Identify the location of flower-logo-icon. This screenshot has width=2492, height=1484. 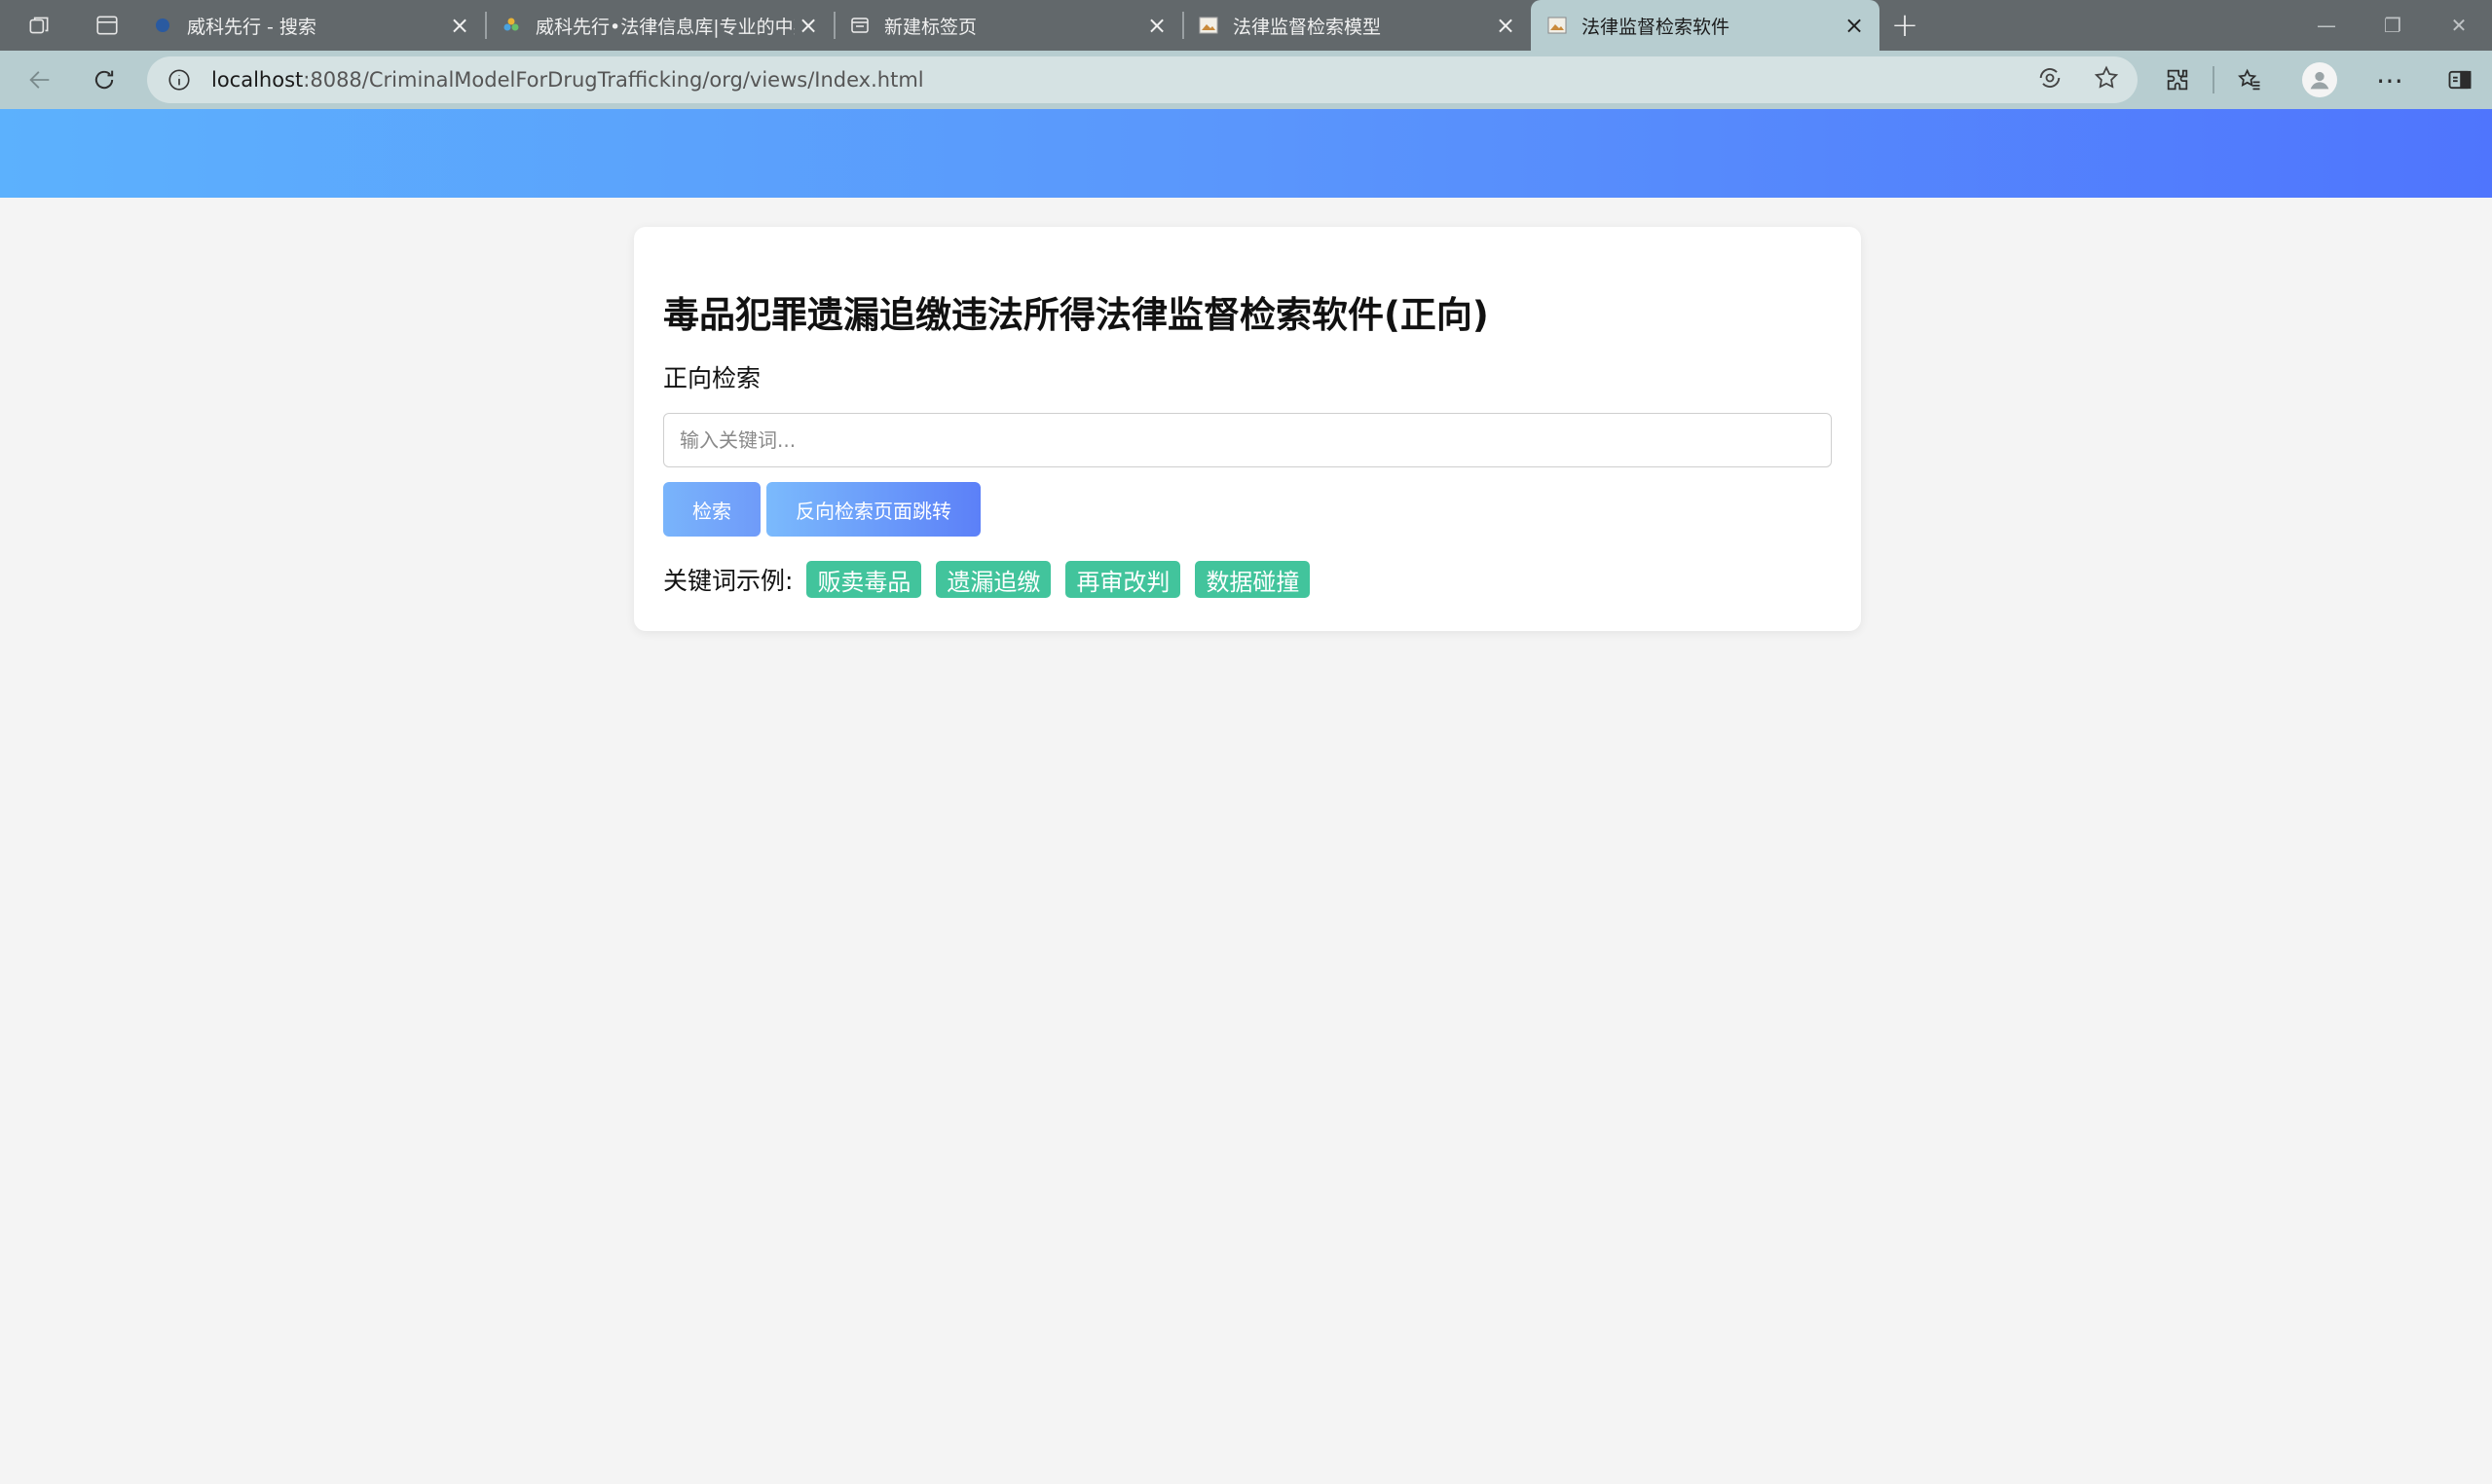
(511, 25).